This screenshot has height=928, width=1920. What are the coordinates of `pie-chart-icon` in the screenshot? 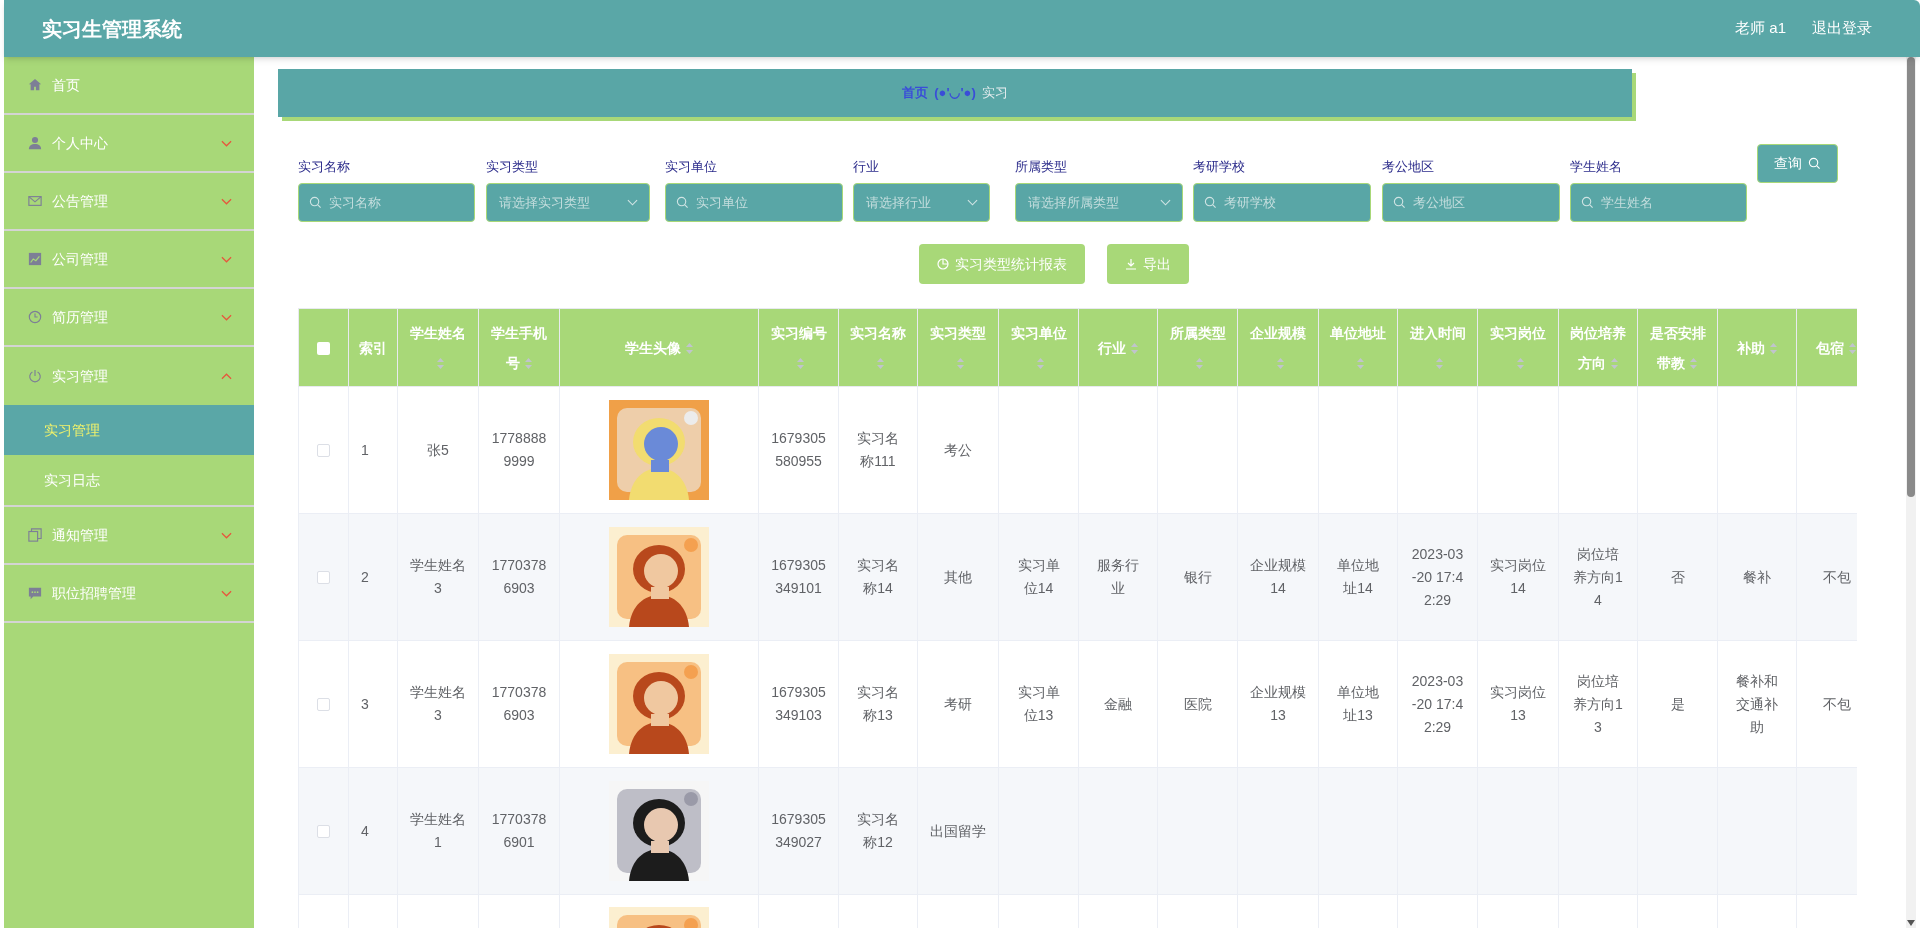 It's located at (943, 264).